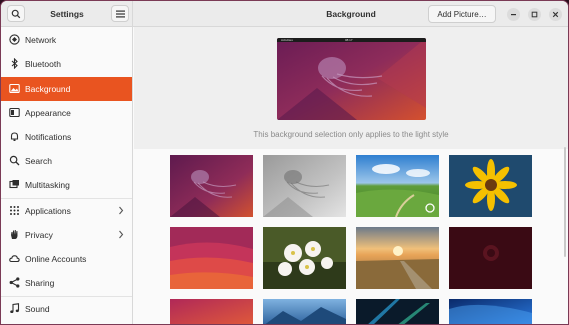  Describe the element at coordinates (67, 14) in the screenshot. I see `sidebar-header: Settings` at that location.